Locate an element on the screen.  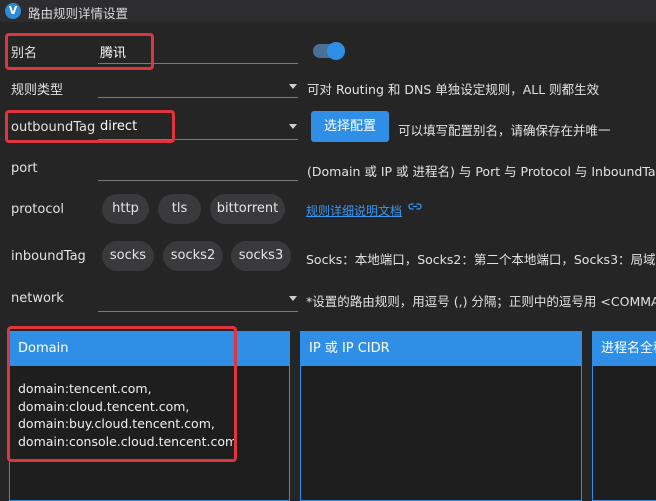
alias-underline is located at coordinates (198, 63).